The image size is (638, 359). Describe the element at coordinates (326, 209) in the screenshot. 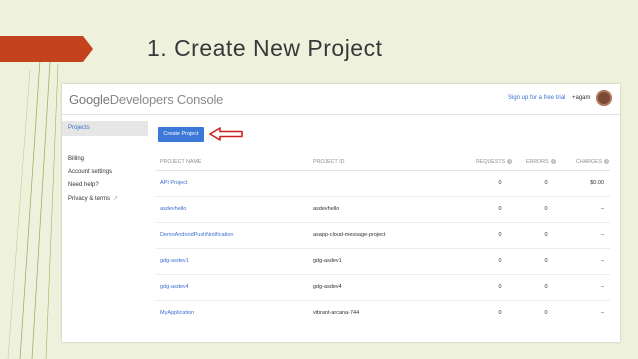

I see `project-id: asdevhello` at that location.